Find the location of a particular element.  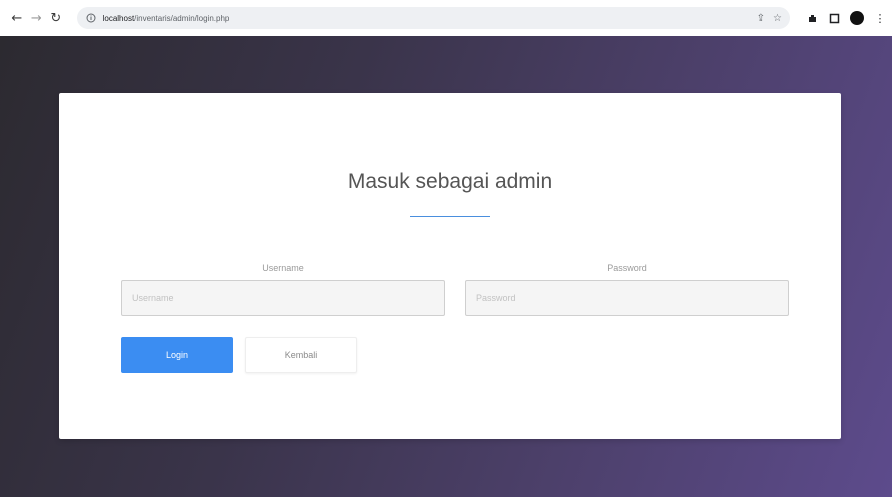

kebab-menu-icon: ⋮ is located at coordinates (880, 18).